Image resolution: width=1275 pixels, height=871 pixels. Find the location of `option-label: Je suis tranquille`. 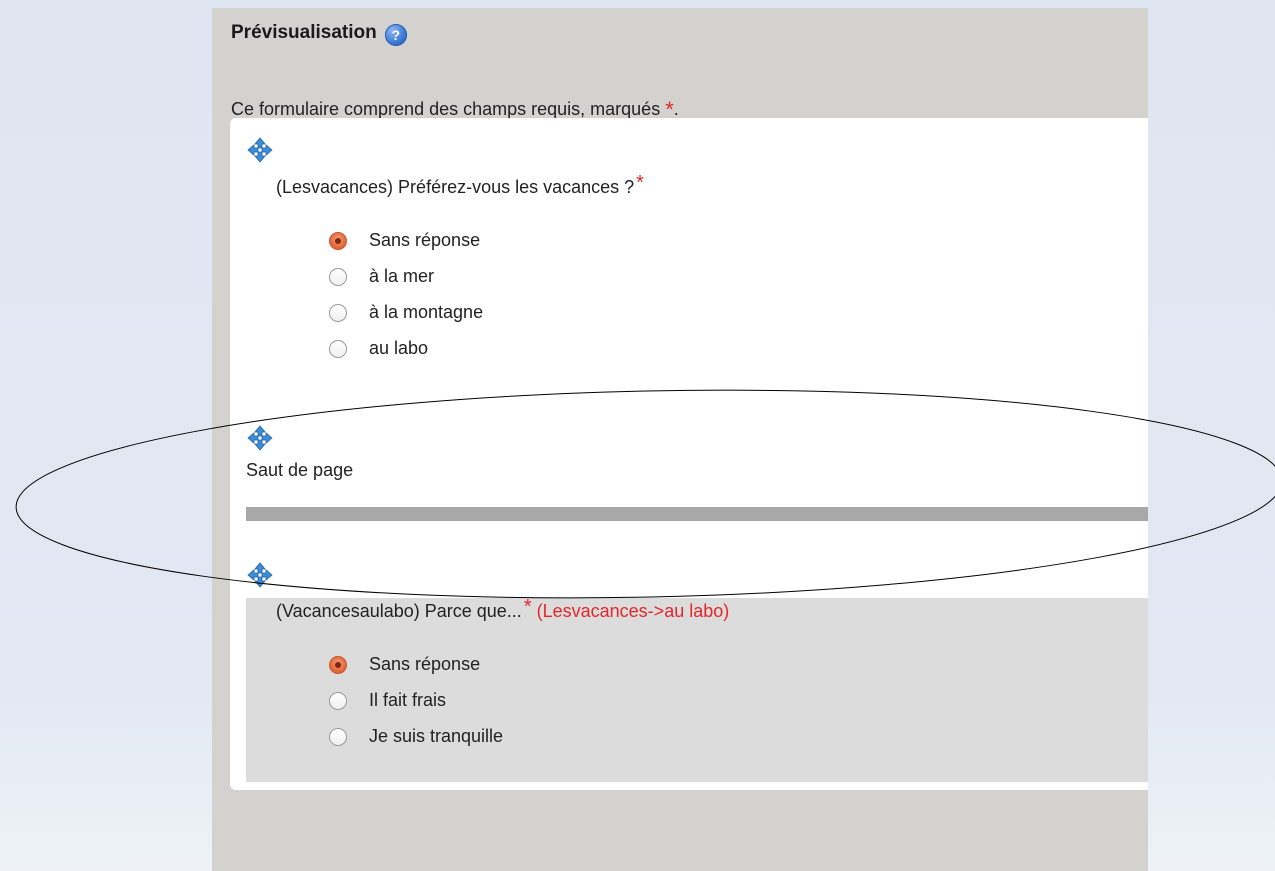

option-label: Je suis tranquille is located at coordinates (436, 736).